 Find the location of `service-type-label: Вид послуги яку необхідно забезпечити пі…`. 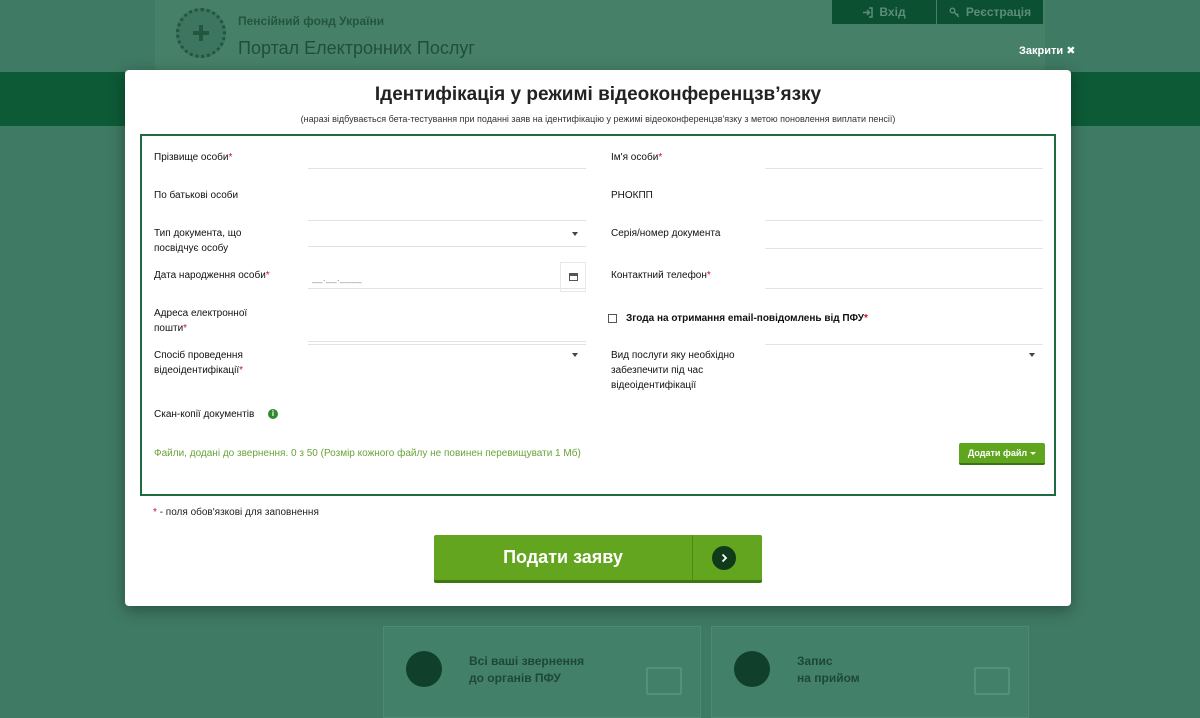

service-type-label: Вид послуги яку необхідно забезпечити пі… is located at coordinates (673, 370).